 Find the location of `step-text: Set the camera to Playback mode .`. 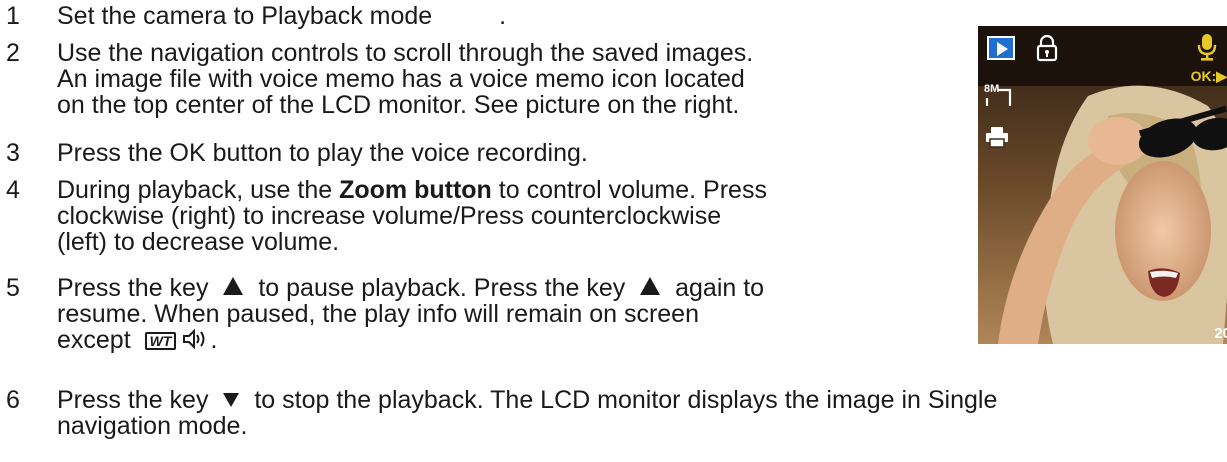

step-text: Set the camera to Playback mode . is located at coordinates (282, 16).